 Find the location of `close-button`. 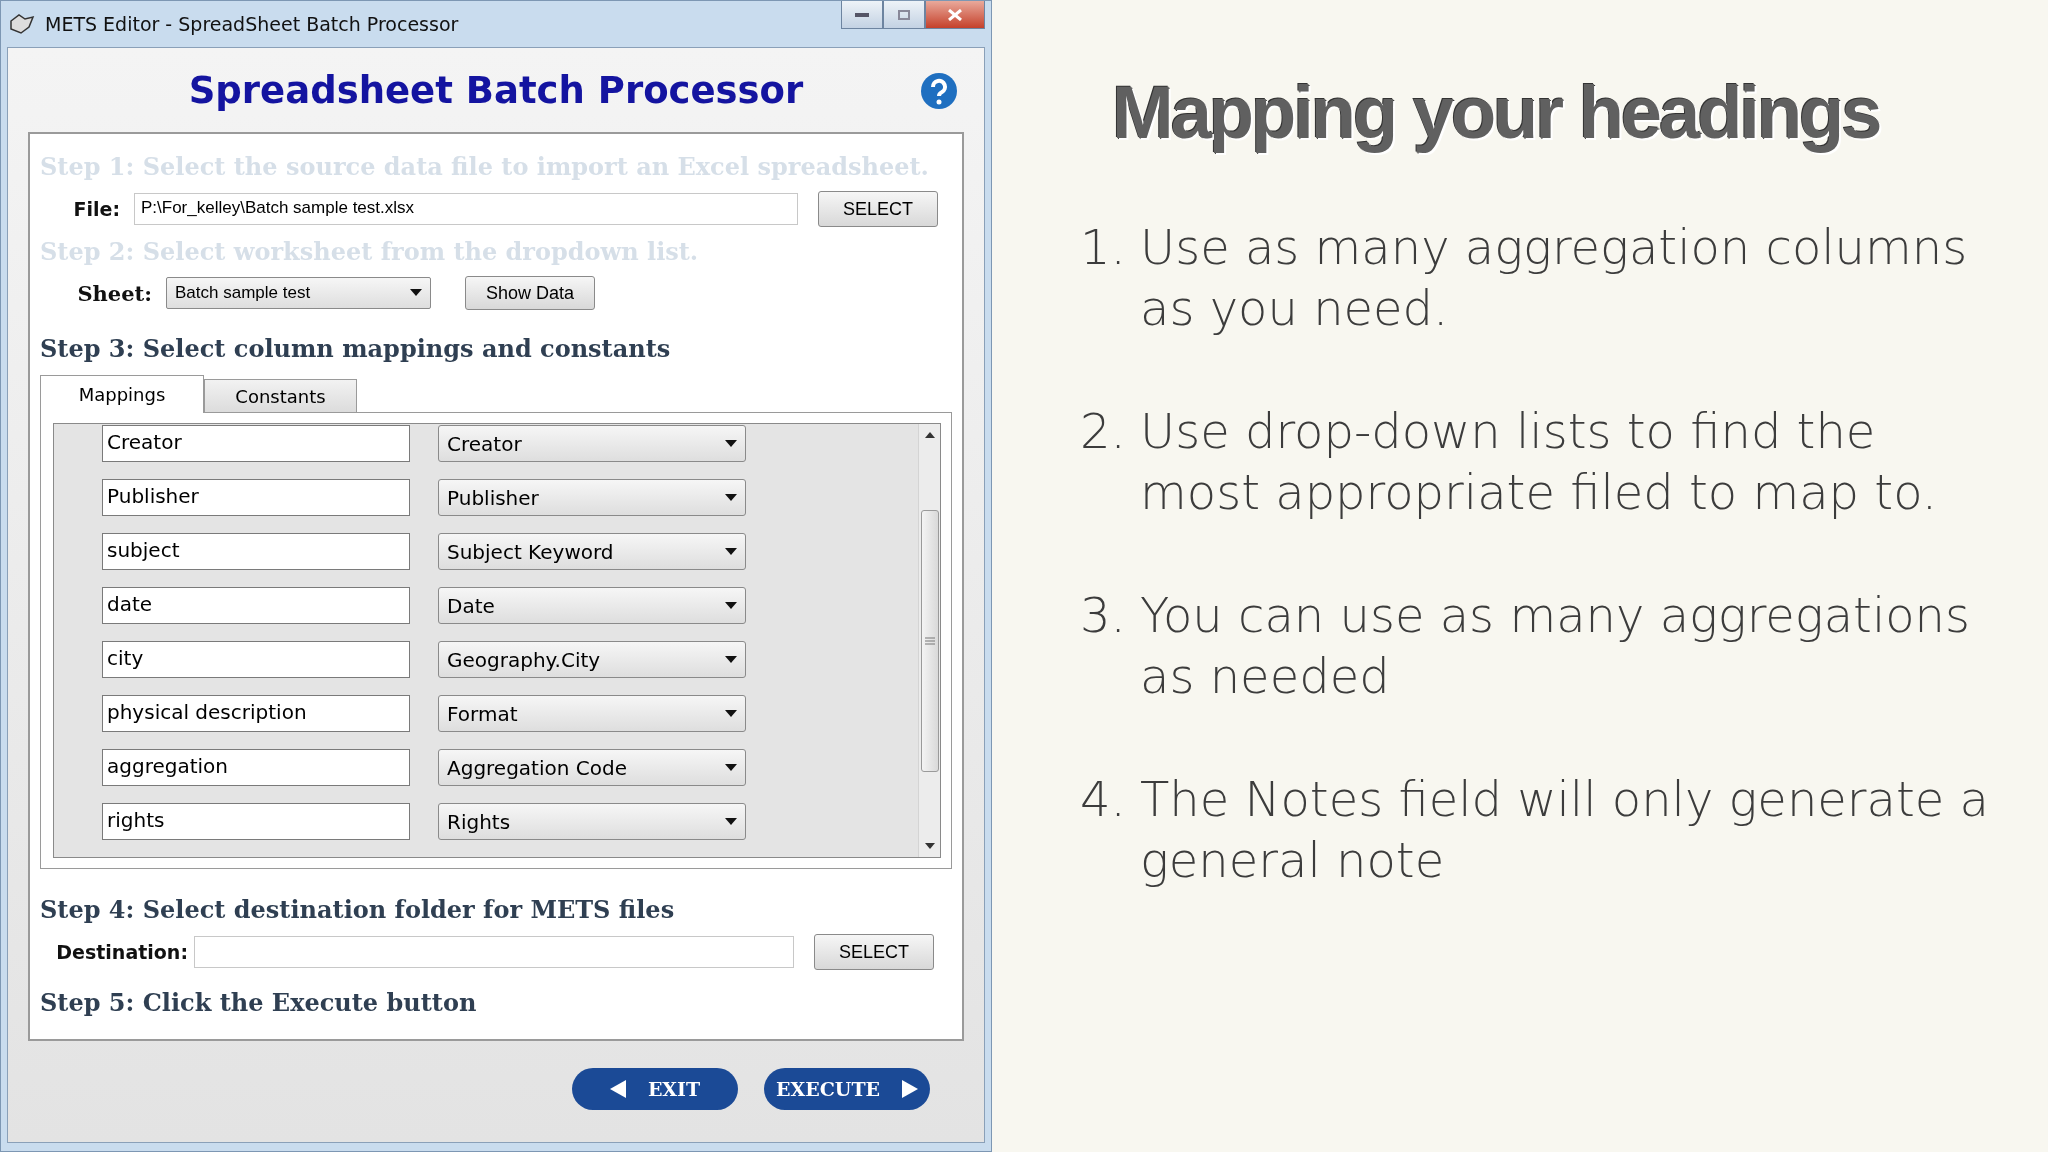

close-button is located at coordinates (955, 15).